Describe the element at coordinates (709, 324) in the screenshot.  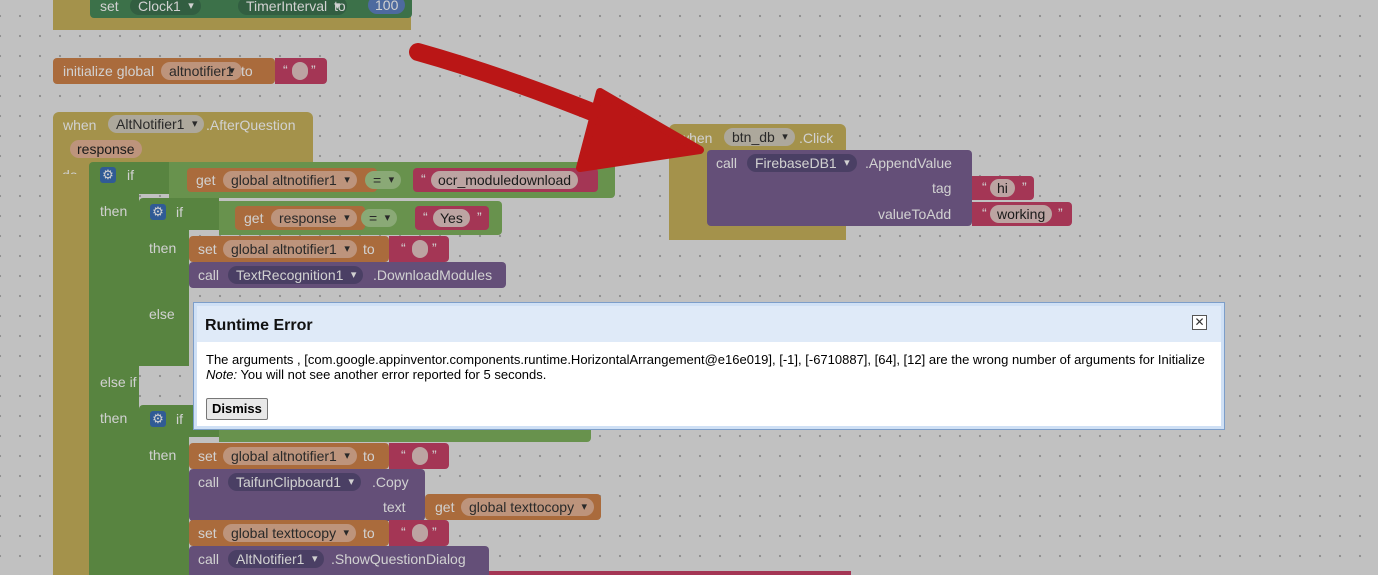
I see `dialog-header: Runtime Error ✕` at that location.